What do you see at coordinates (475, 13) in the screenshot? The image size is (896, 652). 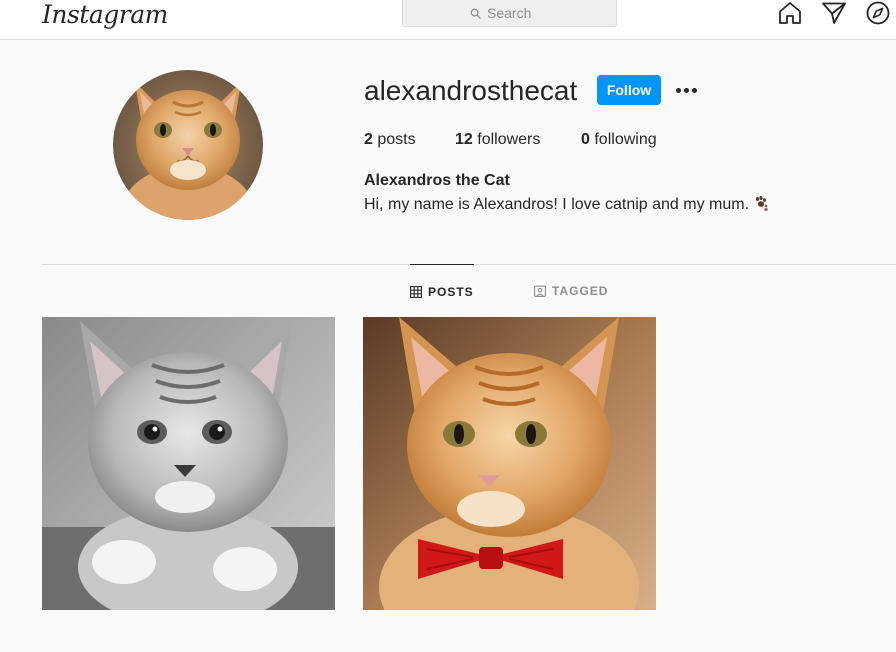 I see `search-icon` at bounding box center [475, 13].